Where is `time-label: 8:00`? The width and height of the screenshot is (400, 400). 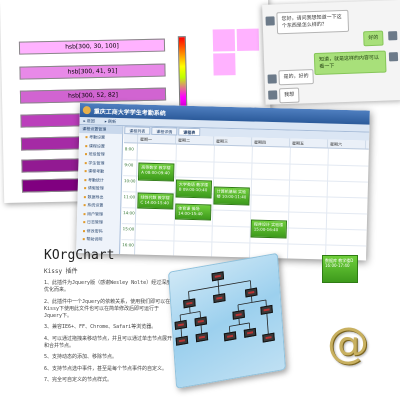
time-label: 8:00 is located at coordinates (129, 149).